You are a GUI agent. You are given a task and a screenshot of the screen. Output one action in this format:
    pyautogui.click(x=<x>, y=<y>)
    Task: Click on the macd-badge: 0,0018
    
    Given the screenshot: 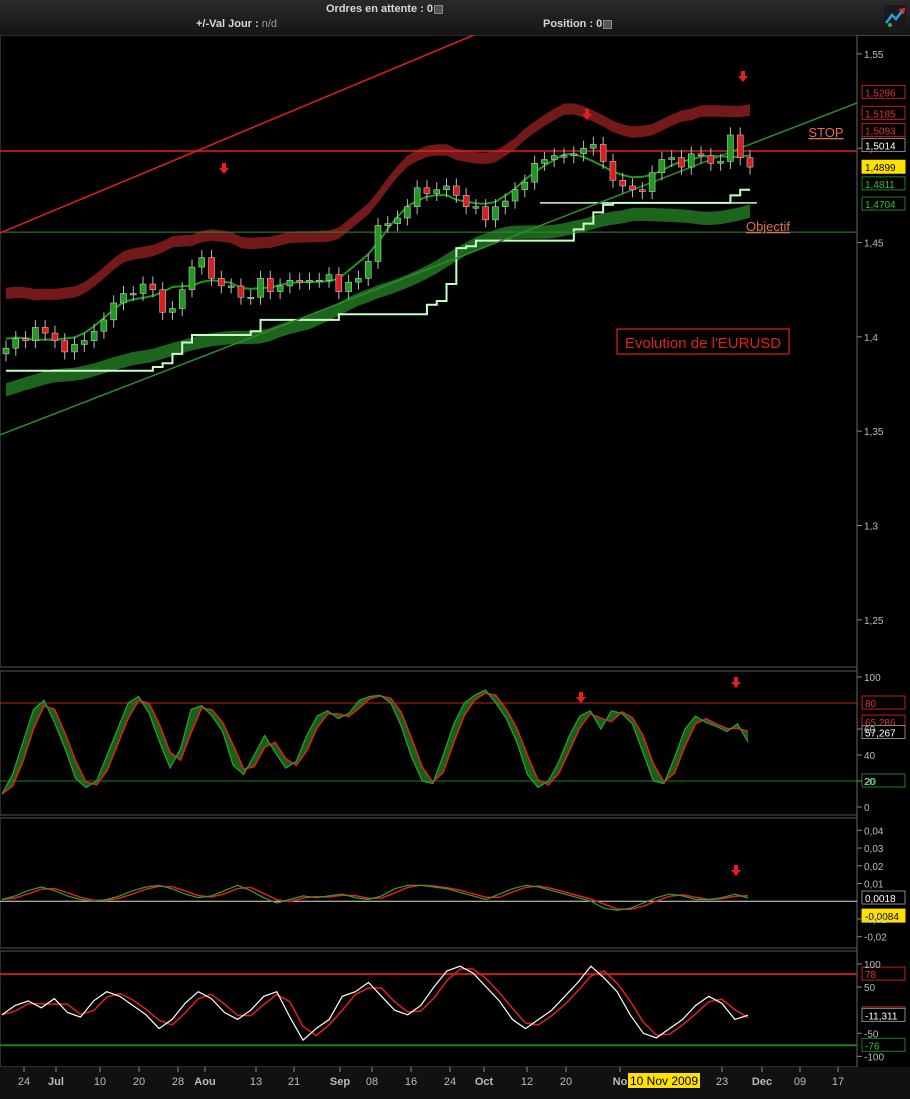 What is the action you would take?
    pyautogui.click(x=880, y=899)
    